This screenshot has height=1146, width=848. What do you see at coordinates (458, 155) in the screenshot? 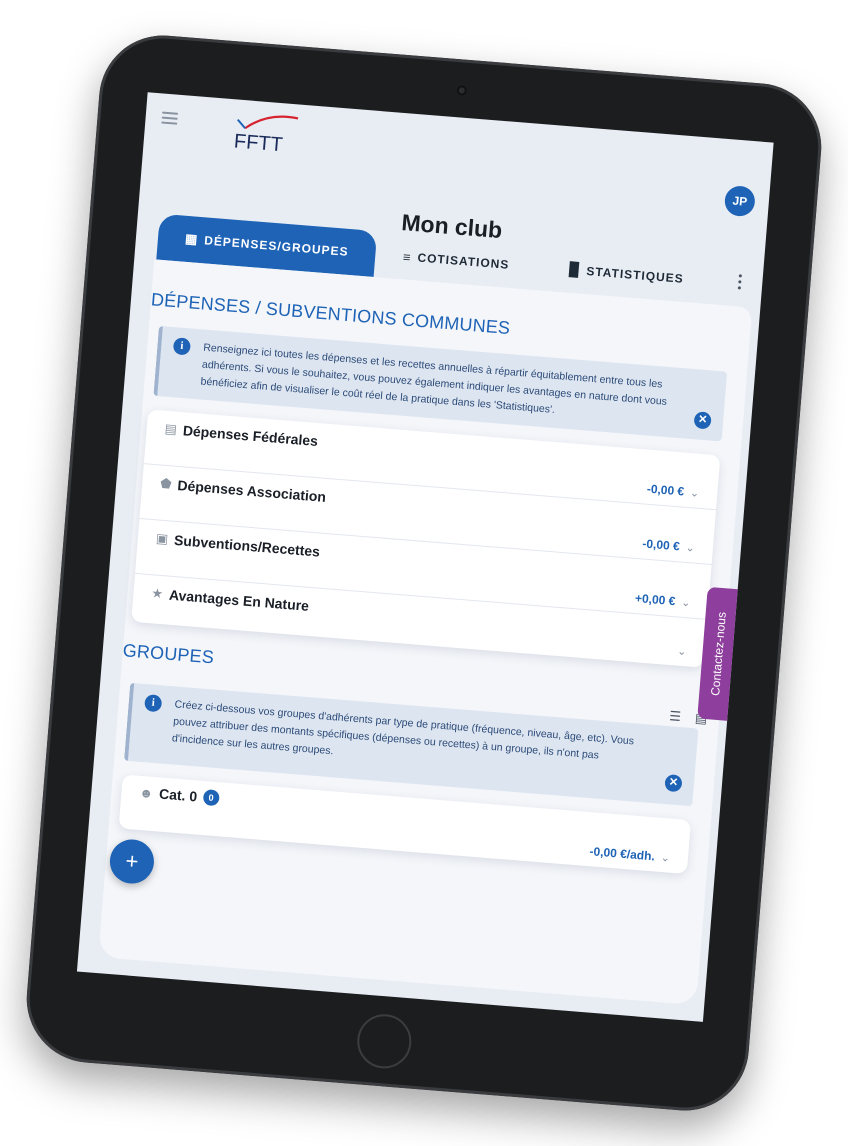
I see `top-bar: FFTT JP` at bounding box center [458, 155].